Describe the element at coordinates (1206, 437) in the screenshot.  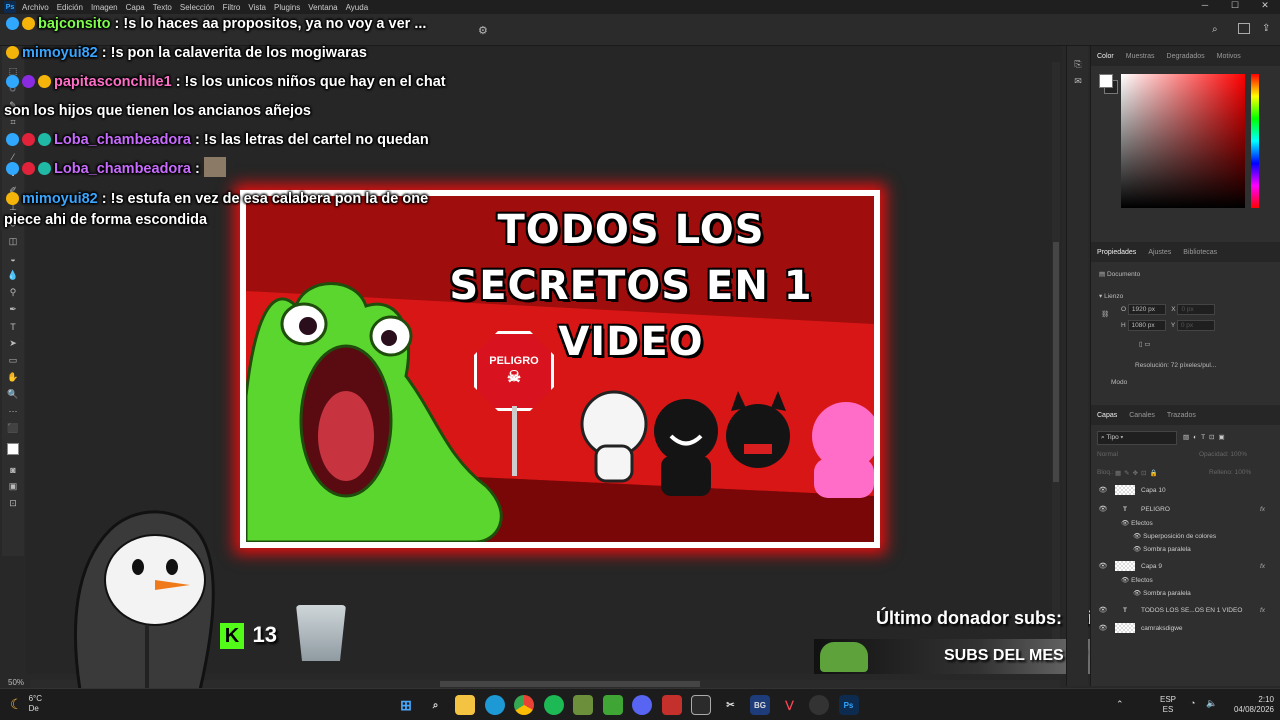
I see `layer-filter-icons: ▨◐T⊡▣` at that location.